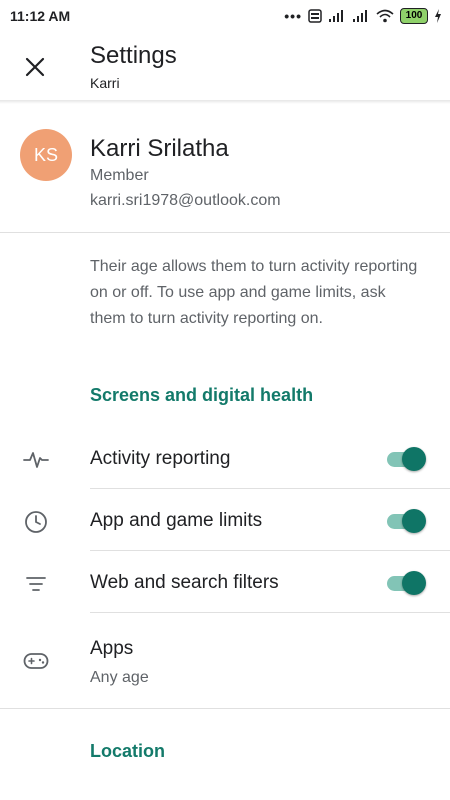 This screenshot has height=800, width=450. What do you see at coordinates (119, 175) in the screenshot?
I see `profile-role: Member` at bounding box center [119, 175].